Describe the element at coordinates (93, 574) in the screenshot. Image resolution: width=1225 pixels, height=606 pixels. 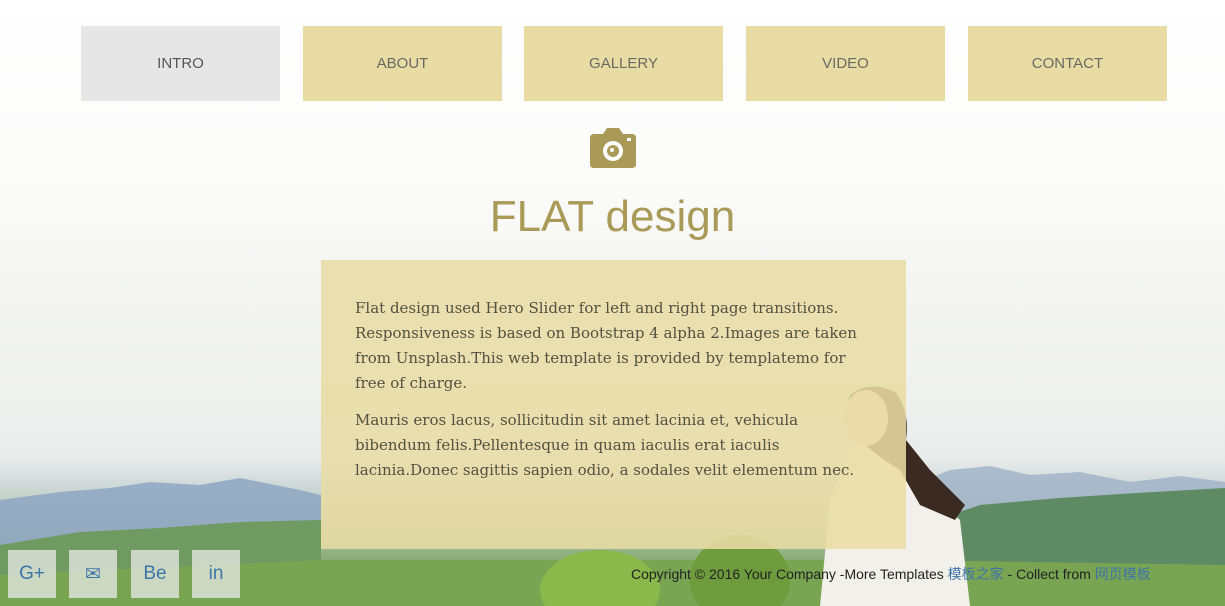
I see `email-icon: ✉` at that location.